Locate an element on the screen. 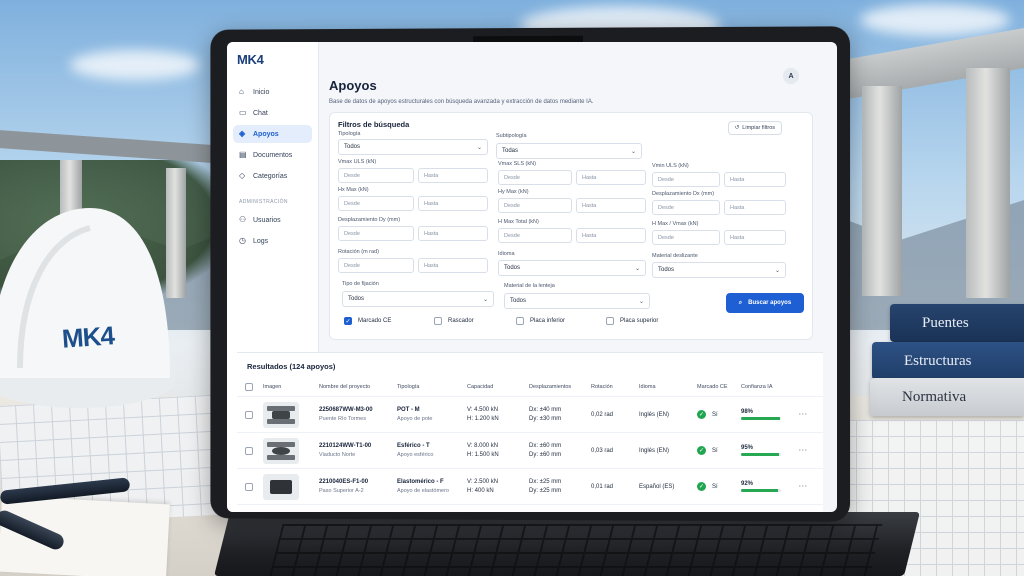 The width and height of the screenshot is (1024, 576). cloud is located at coordinates (935, 20).